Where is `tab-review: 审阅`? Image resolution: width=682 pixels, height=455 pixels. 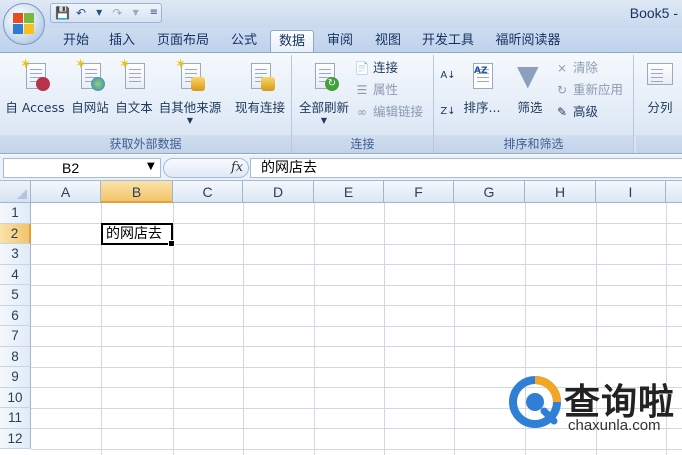
tab-review: 审阅 is located at coordinates (340, 41).